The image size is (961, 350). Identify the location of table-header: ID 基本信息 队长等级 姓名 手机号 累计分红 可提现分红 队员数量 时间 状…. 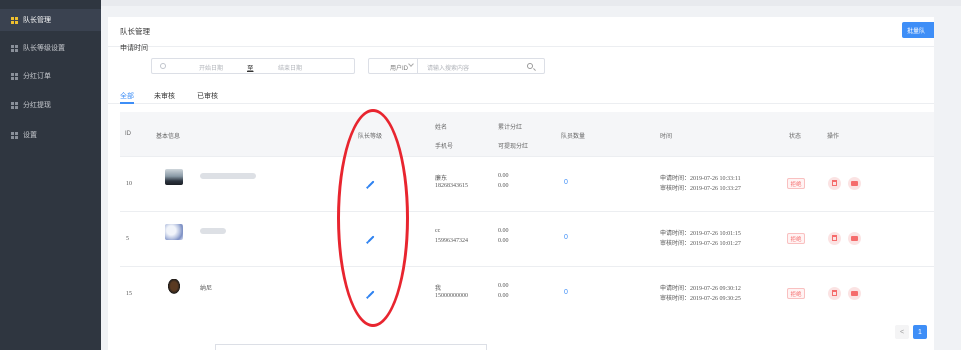
(527, 134).